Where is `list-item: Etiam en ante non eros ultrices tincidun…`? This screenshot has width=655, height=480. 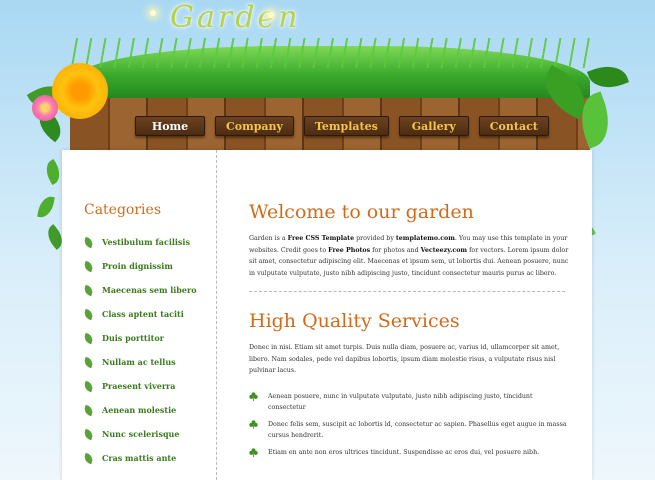 list-item: Etiam en ante non eros ultrices tincidun… is located at coordinates (409, 453).